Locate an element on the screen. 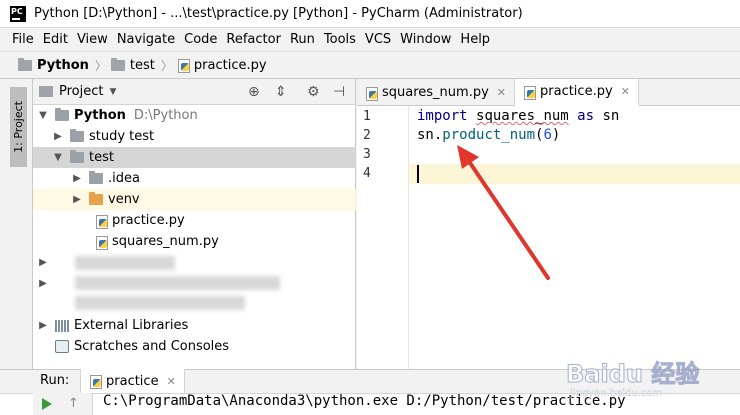  annotation-arrow is located at coordinates (503, 212).